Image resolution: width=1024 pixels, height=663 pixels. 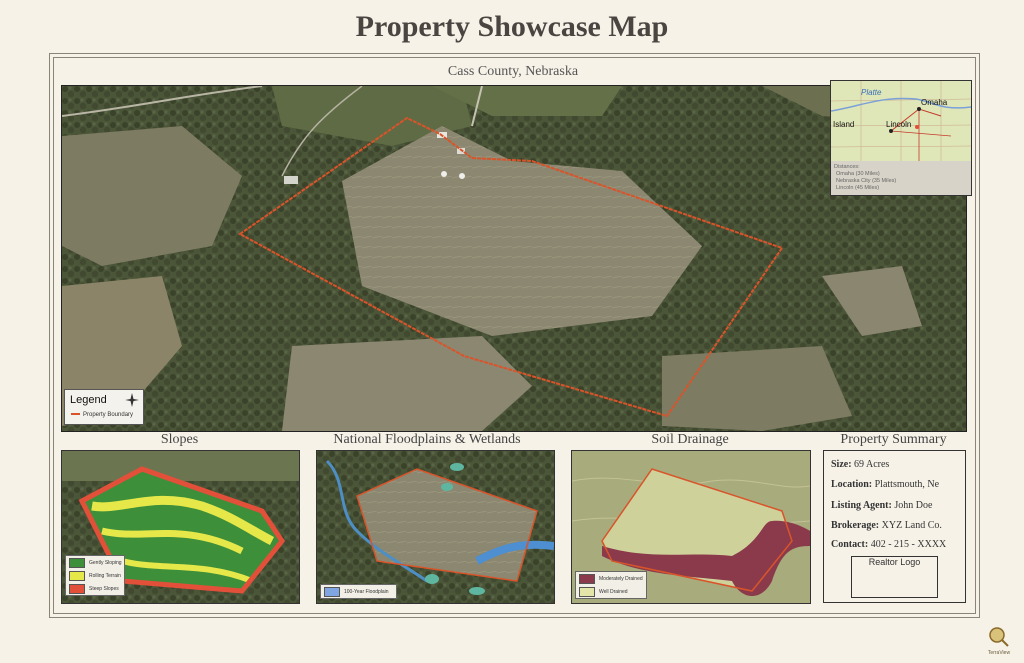 I want to click on main-map-subtitle: Cass County, Nebraska, so click(x=513, y=71).